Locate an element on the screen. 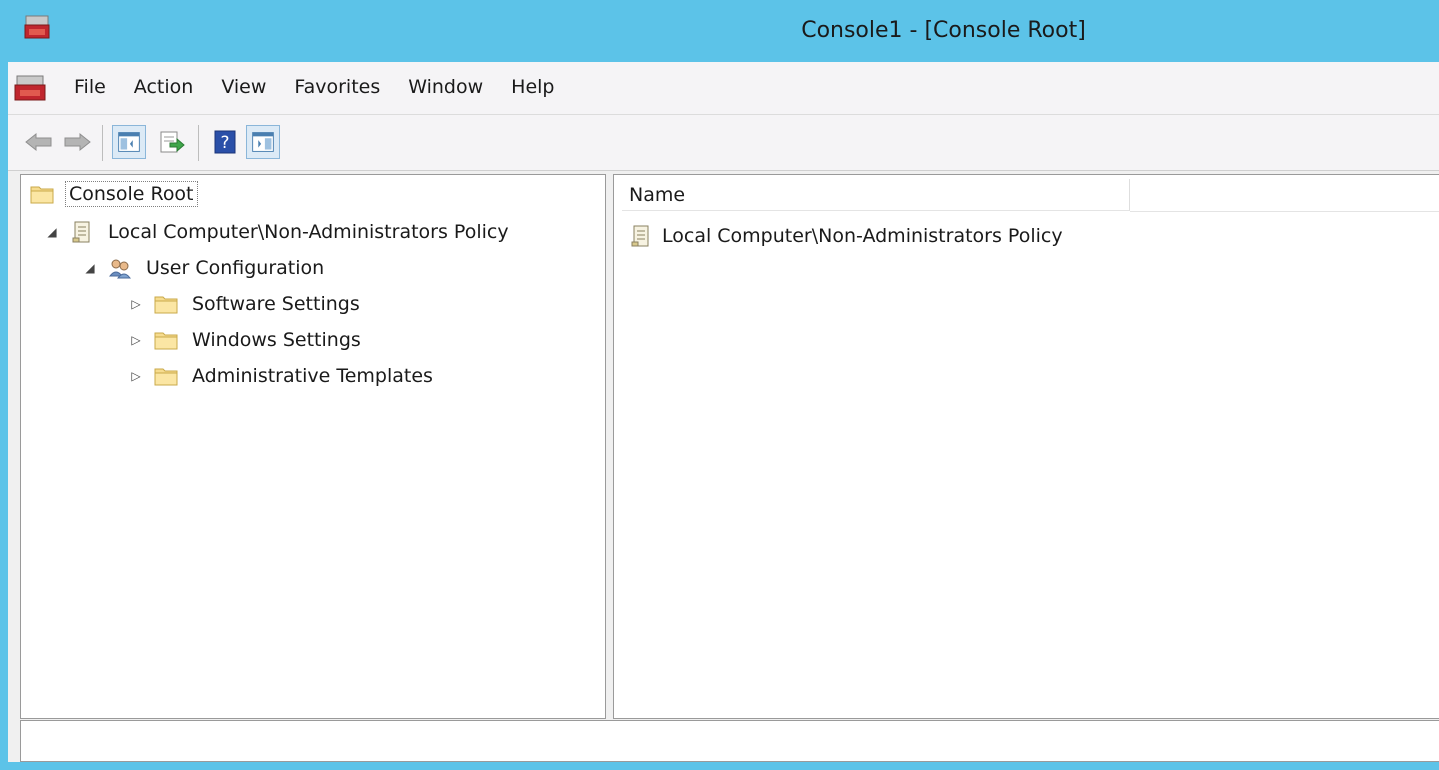 This screenshot has height=770, width=1439. tree-node-label: Local Computer\Non-Administrators Policy is located at coordinates (308, 232).